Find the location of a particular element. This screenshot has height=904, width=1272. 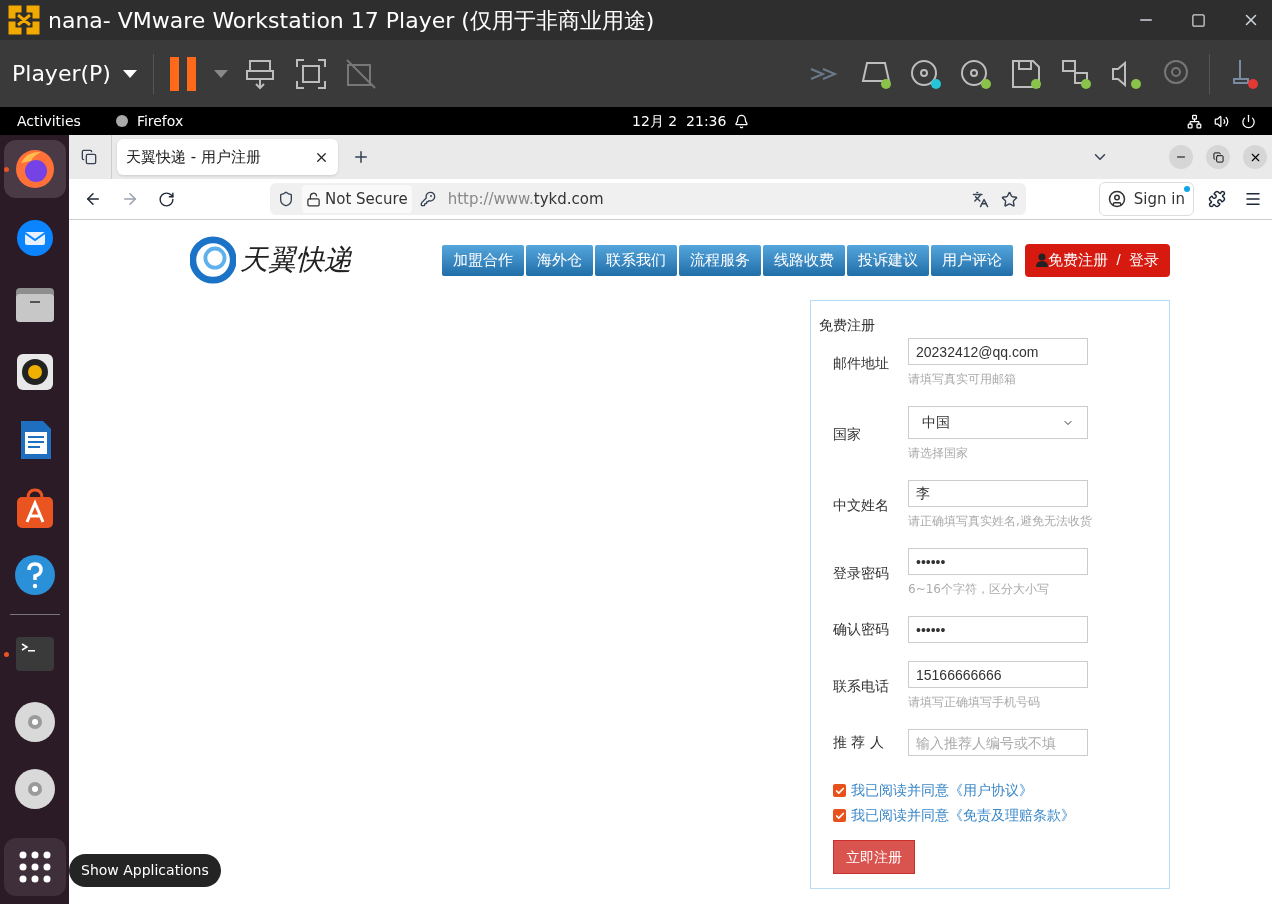

reload-icon is located at coordinates (166, 199).